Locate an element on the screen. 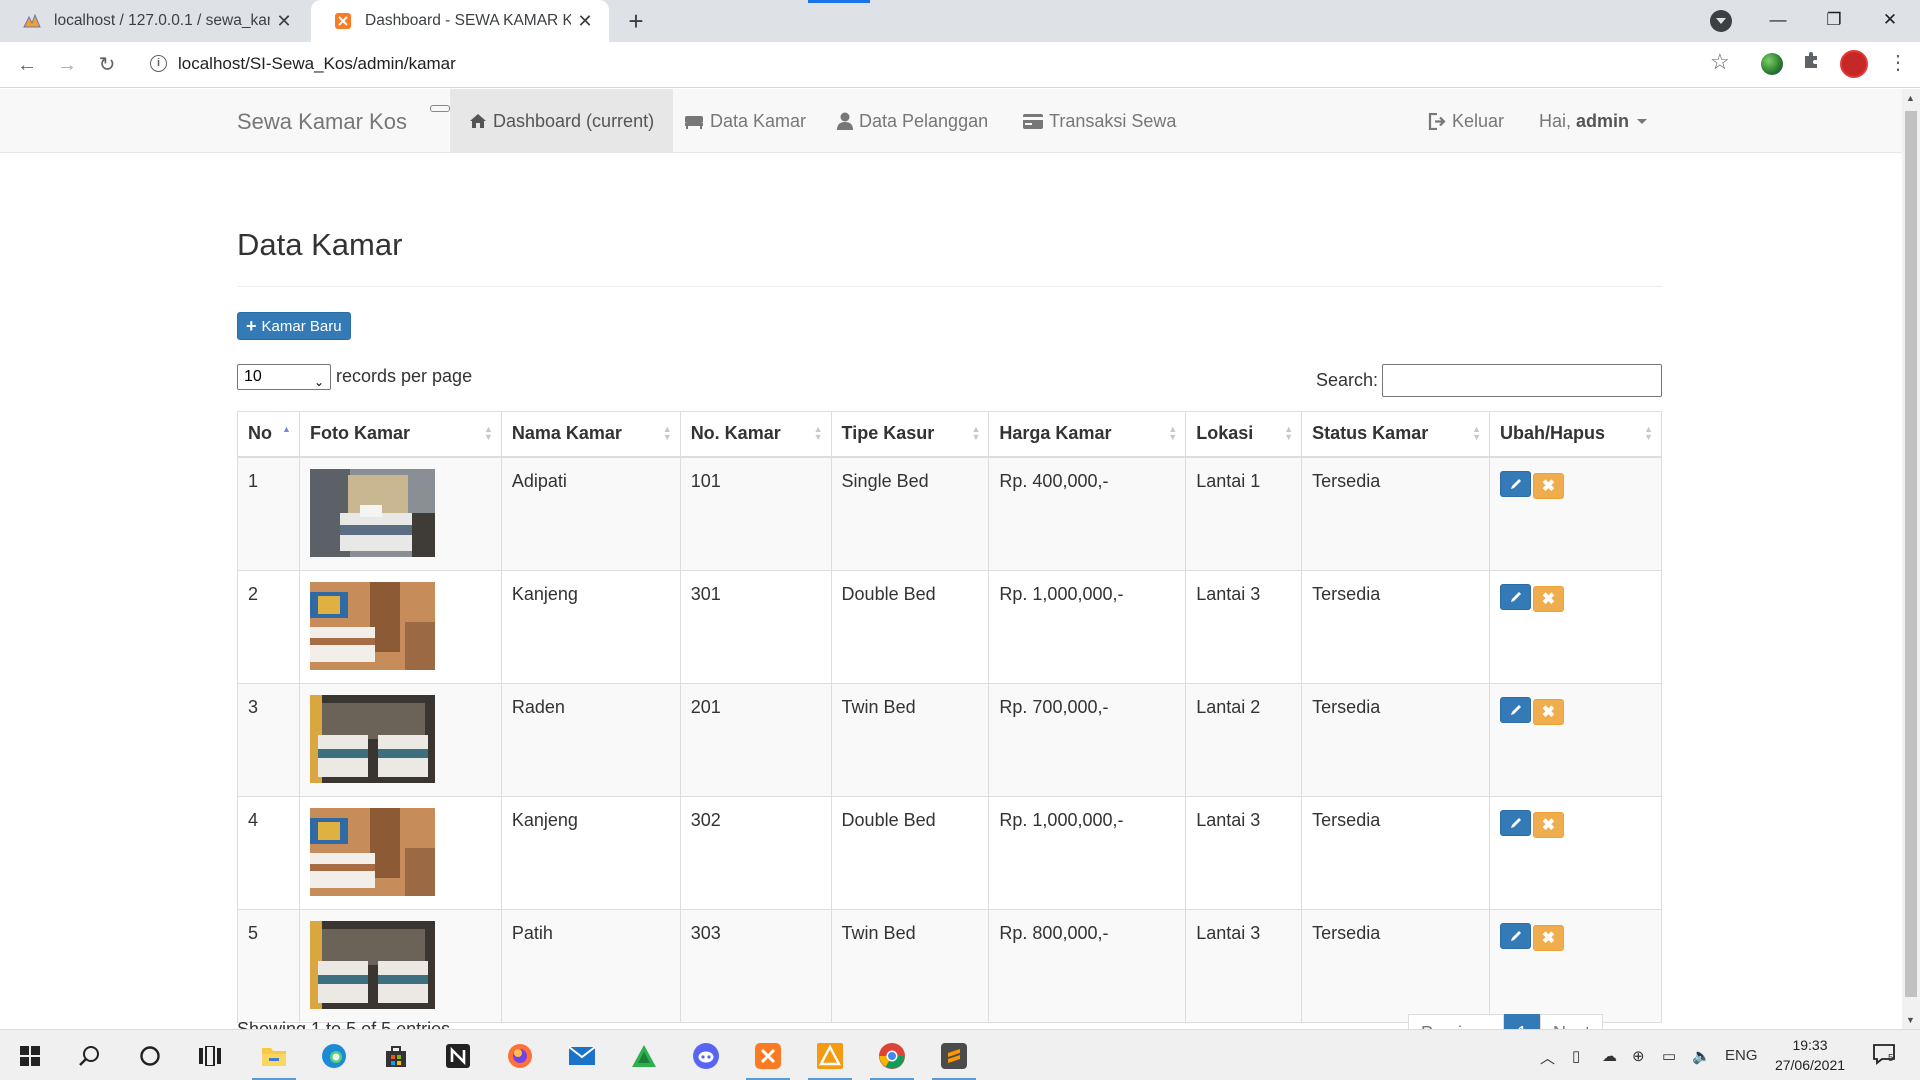  language-indicator: ENG is located at coordinates (1741, 1055).